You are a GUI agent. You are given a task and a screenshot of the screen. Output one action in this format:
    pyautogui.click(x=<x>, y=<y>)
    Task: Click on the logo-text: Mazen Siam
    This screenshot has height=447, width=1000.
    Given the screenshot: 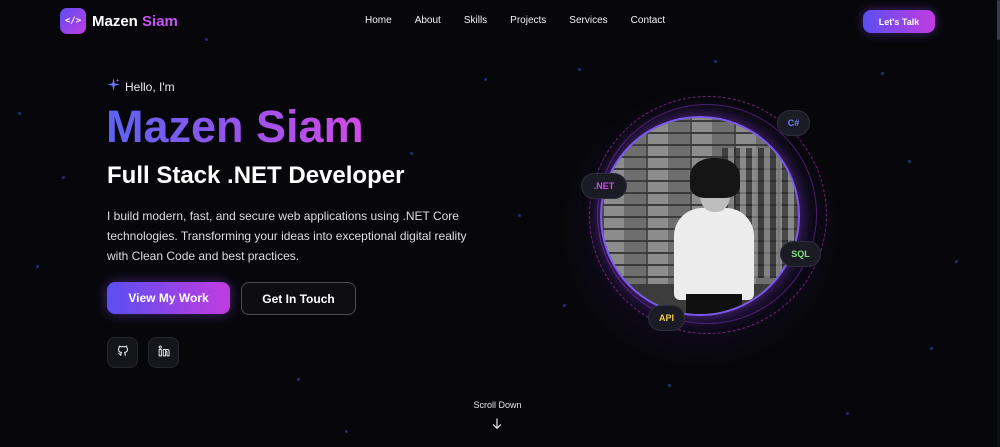 What is the action you would take?
    pyautogui.click(x=135, y=21)
    